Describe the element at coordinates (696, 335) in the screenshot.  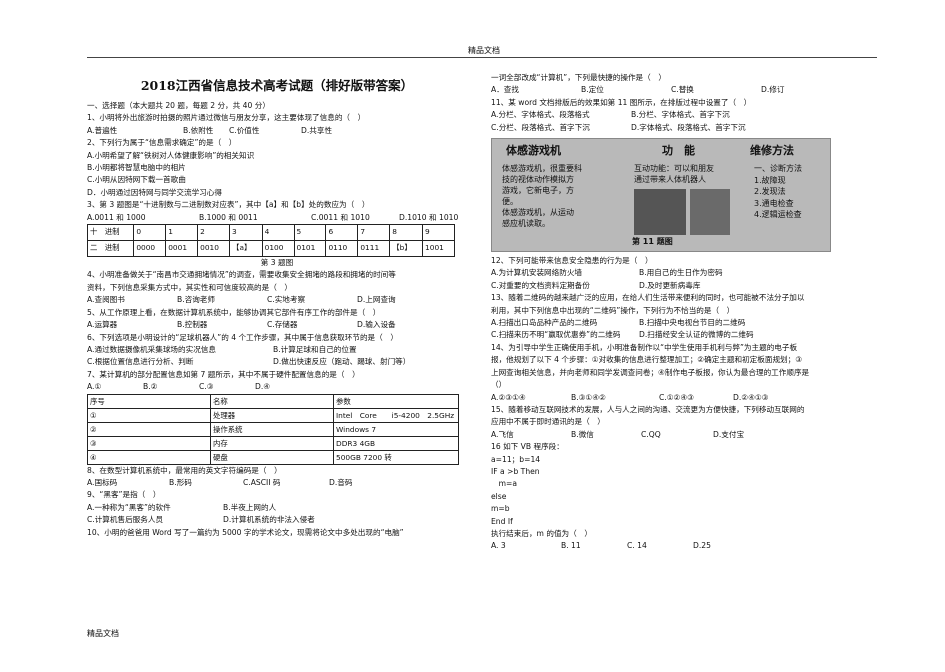
I see `q13-option-d: D.扫描经安全认证的微博的二维码` at that location.